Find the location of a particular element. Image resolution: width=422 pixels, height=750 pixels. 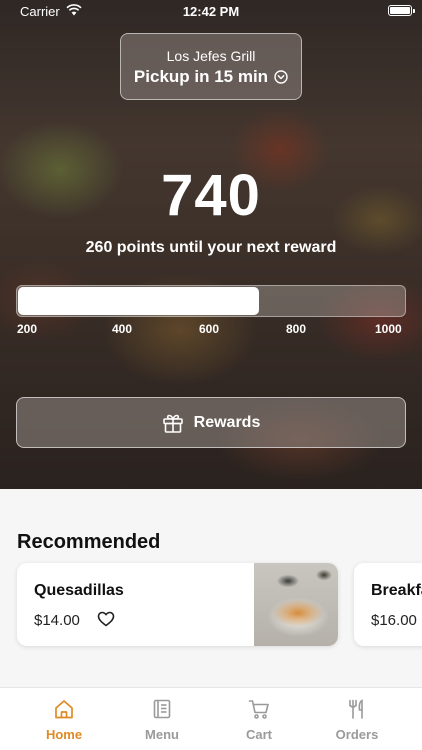

points-value: 740 is located at coordinates (211, 195).